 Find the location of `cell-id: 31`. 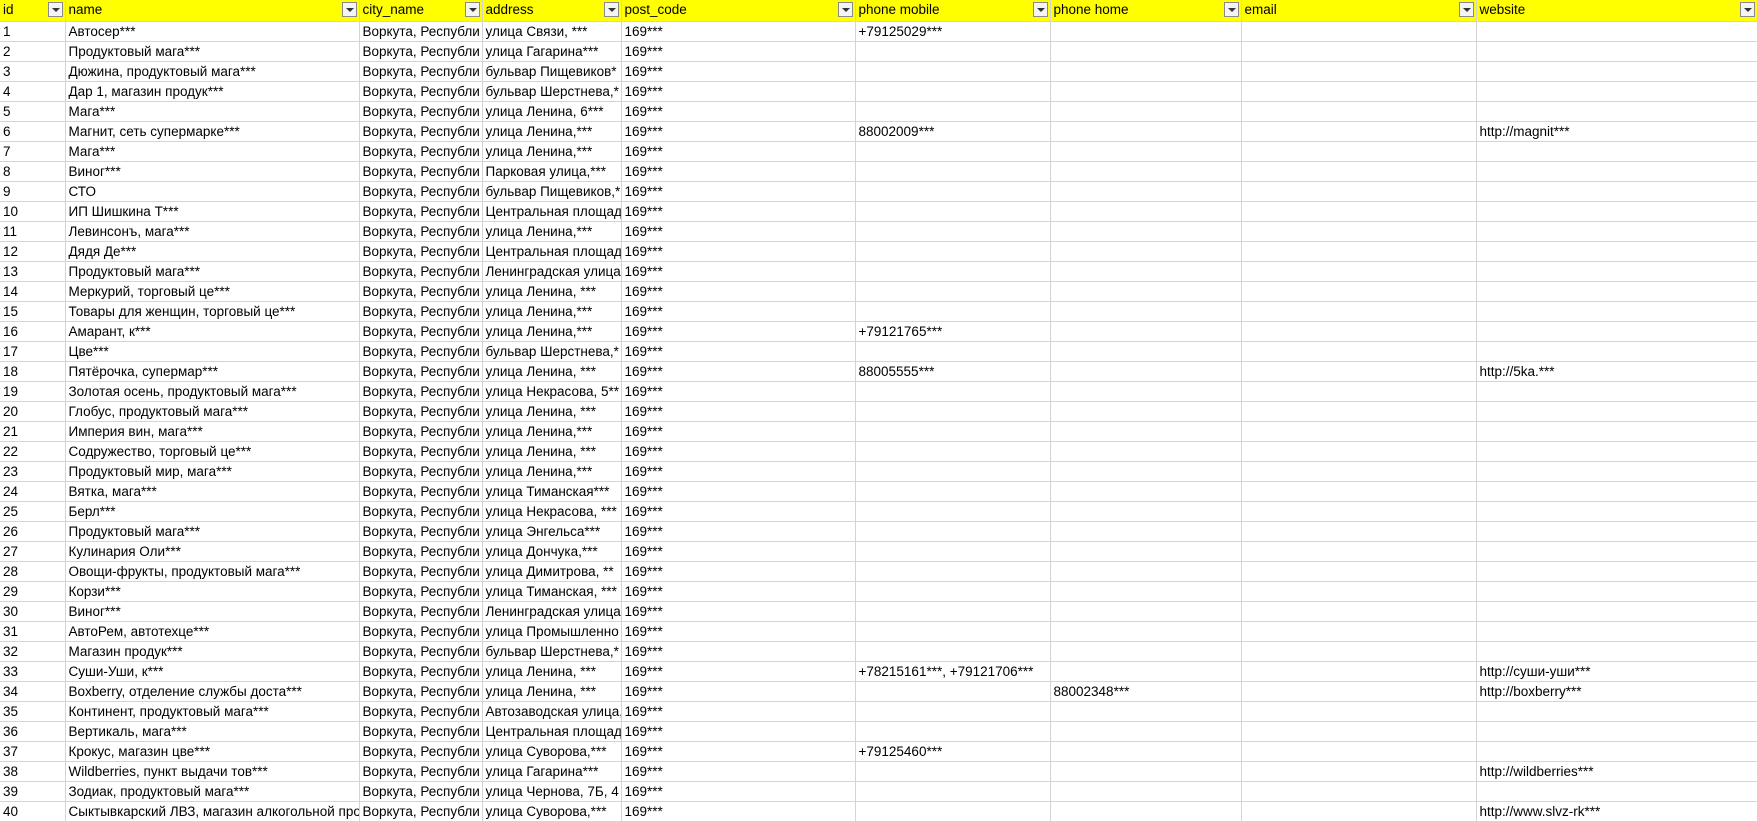

cell-id: 31 is located at coordinates (33, 631).